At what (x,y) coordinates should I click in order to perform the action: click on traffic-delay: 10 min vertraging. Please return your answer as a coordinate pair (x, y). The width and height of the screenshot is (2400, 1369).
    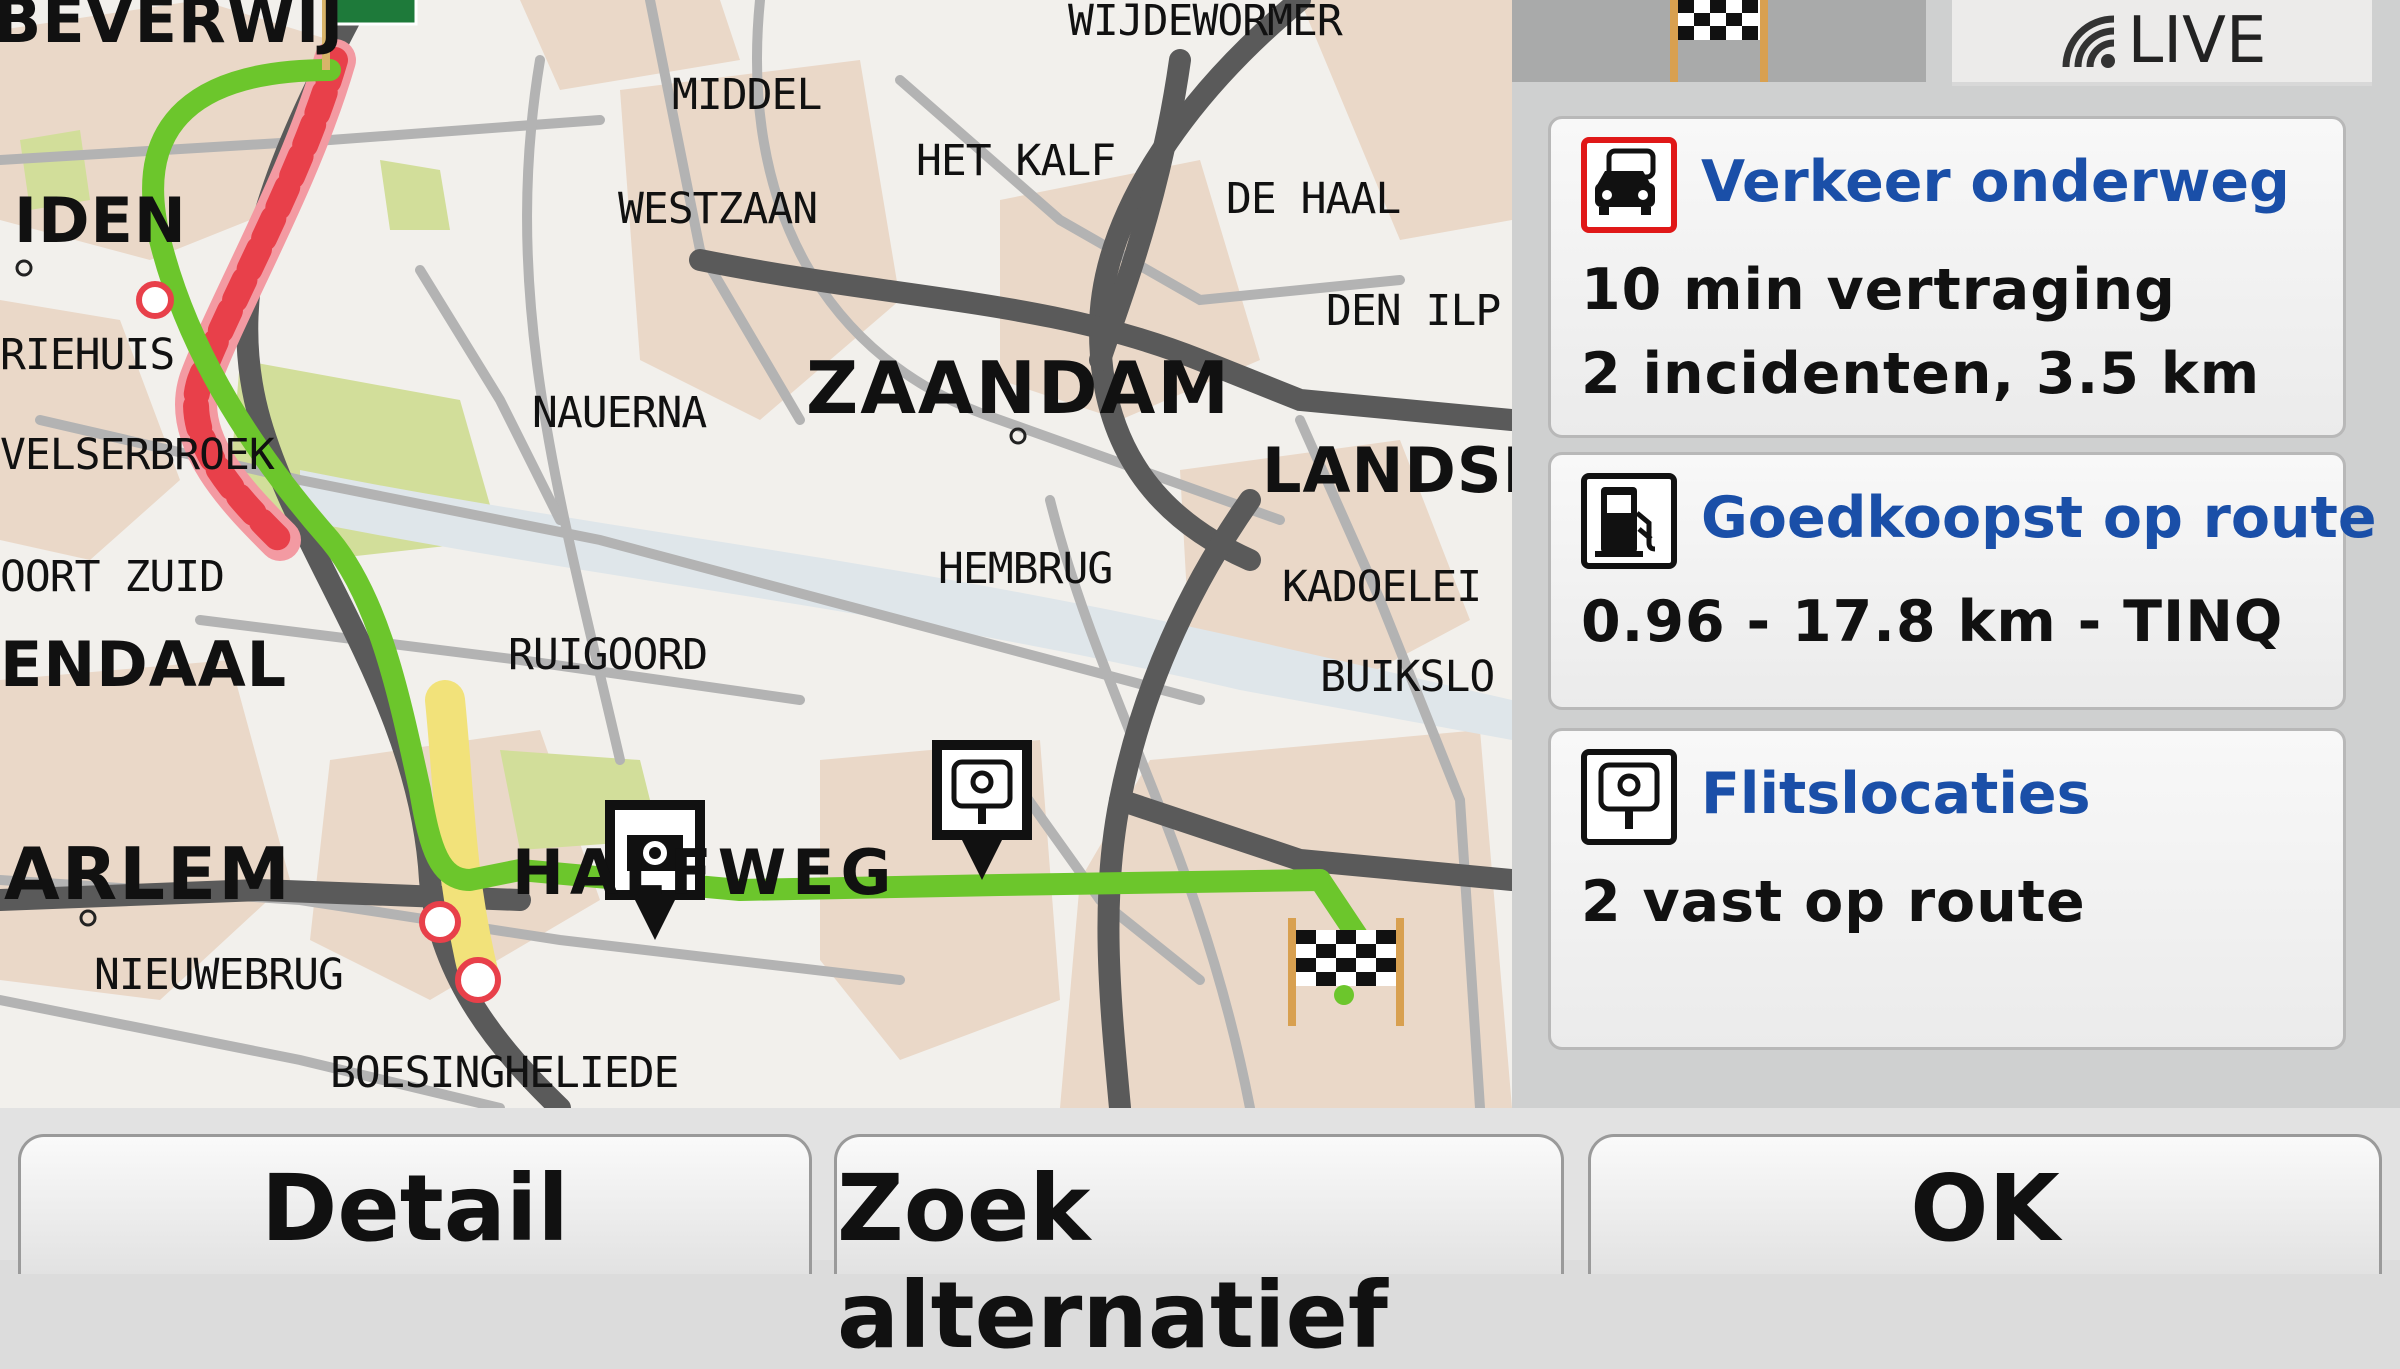
    Looking at the image, I should click on (1878, 290).